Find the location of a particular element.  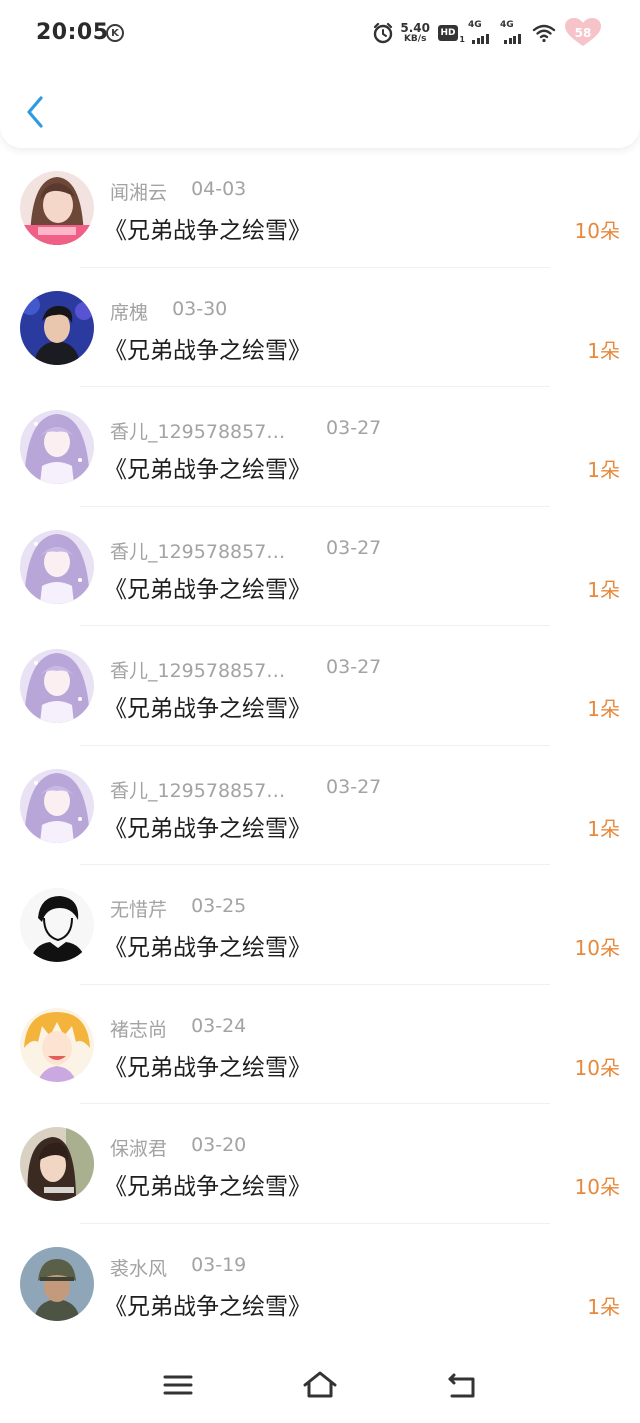

wifi-icon is located at coordinates (544, 33).